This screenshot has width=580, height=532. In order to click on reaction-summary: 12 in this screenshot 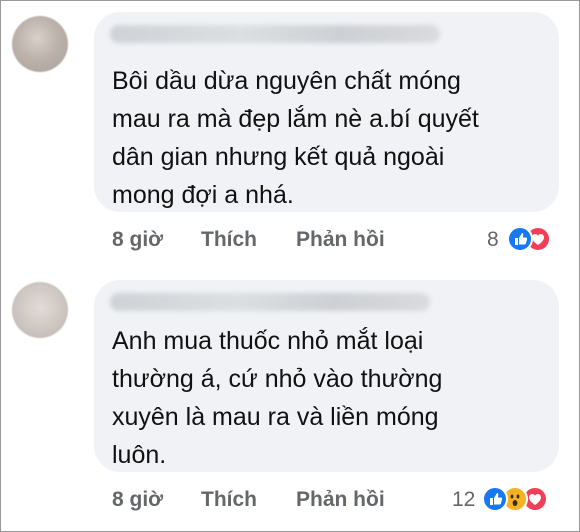, I will do `click(512, 500)`.